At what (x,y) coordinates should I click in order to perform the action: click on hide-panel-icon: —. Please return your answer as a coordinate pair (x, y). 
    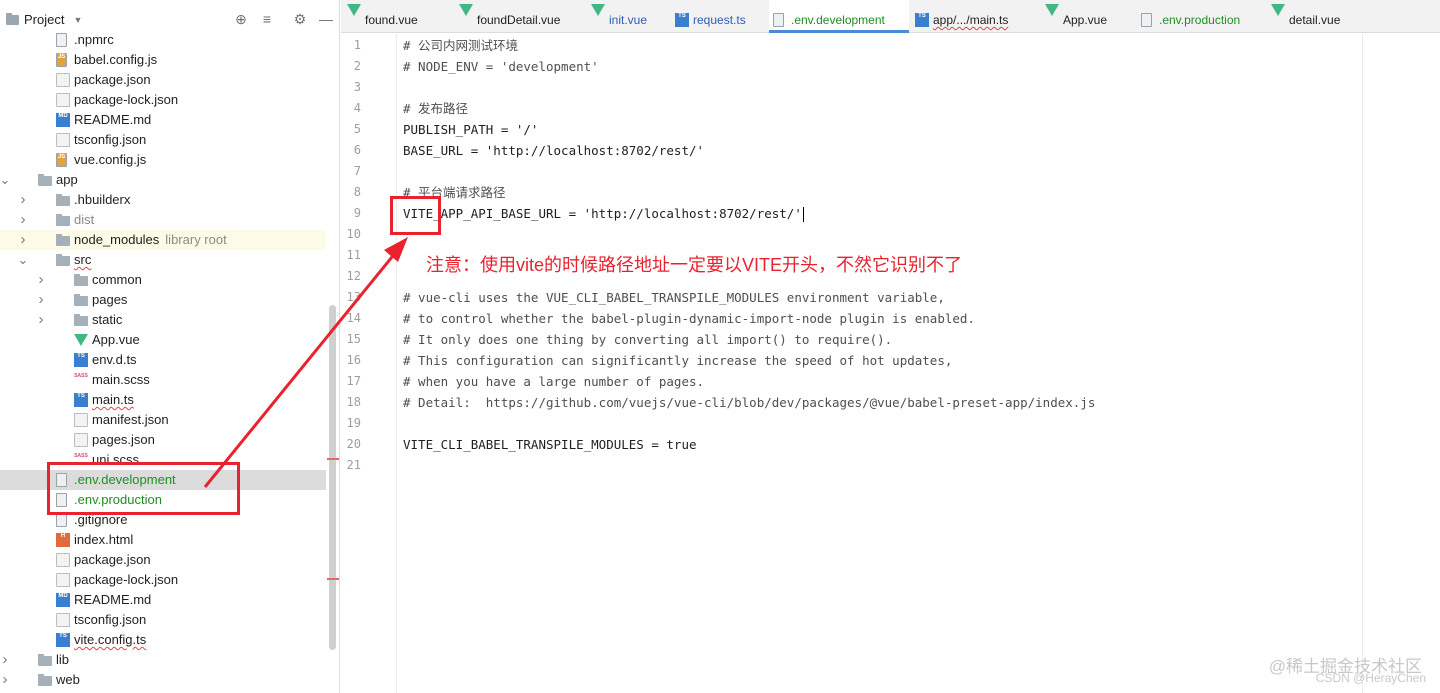
    Looking at the image, I should click on (326, 19).